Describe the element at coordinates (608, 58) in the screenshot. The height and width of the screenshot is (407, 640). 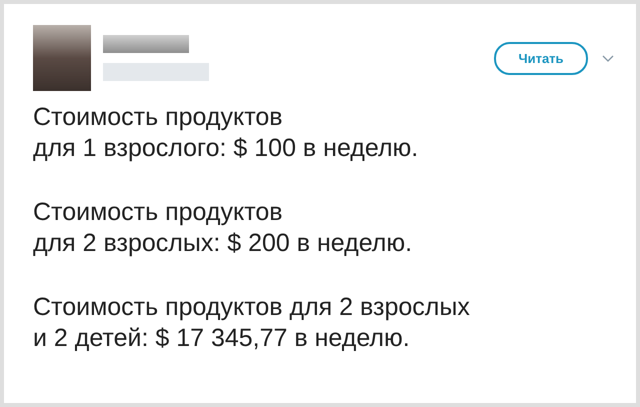
I see `chevron-down-icon` at that location.